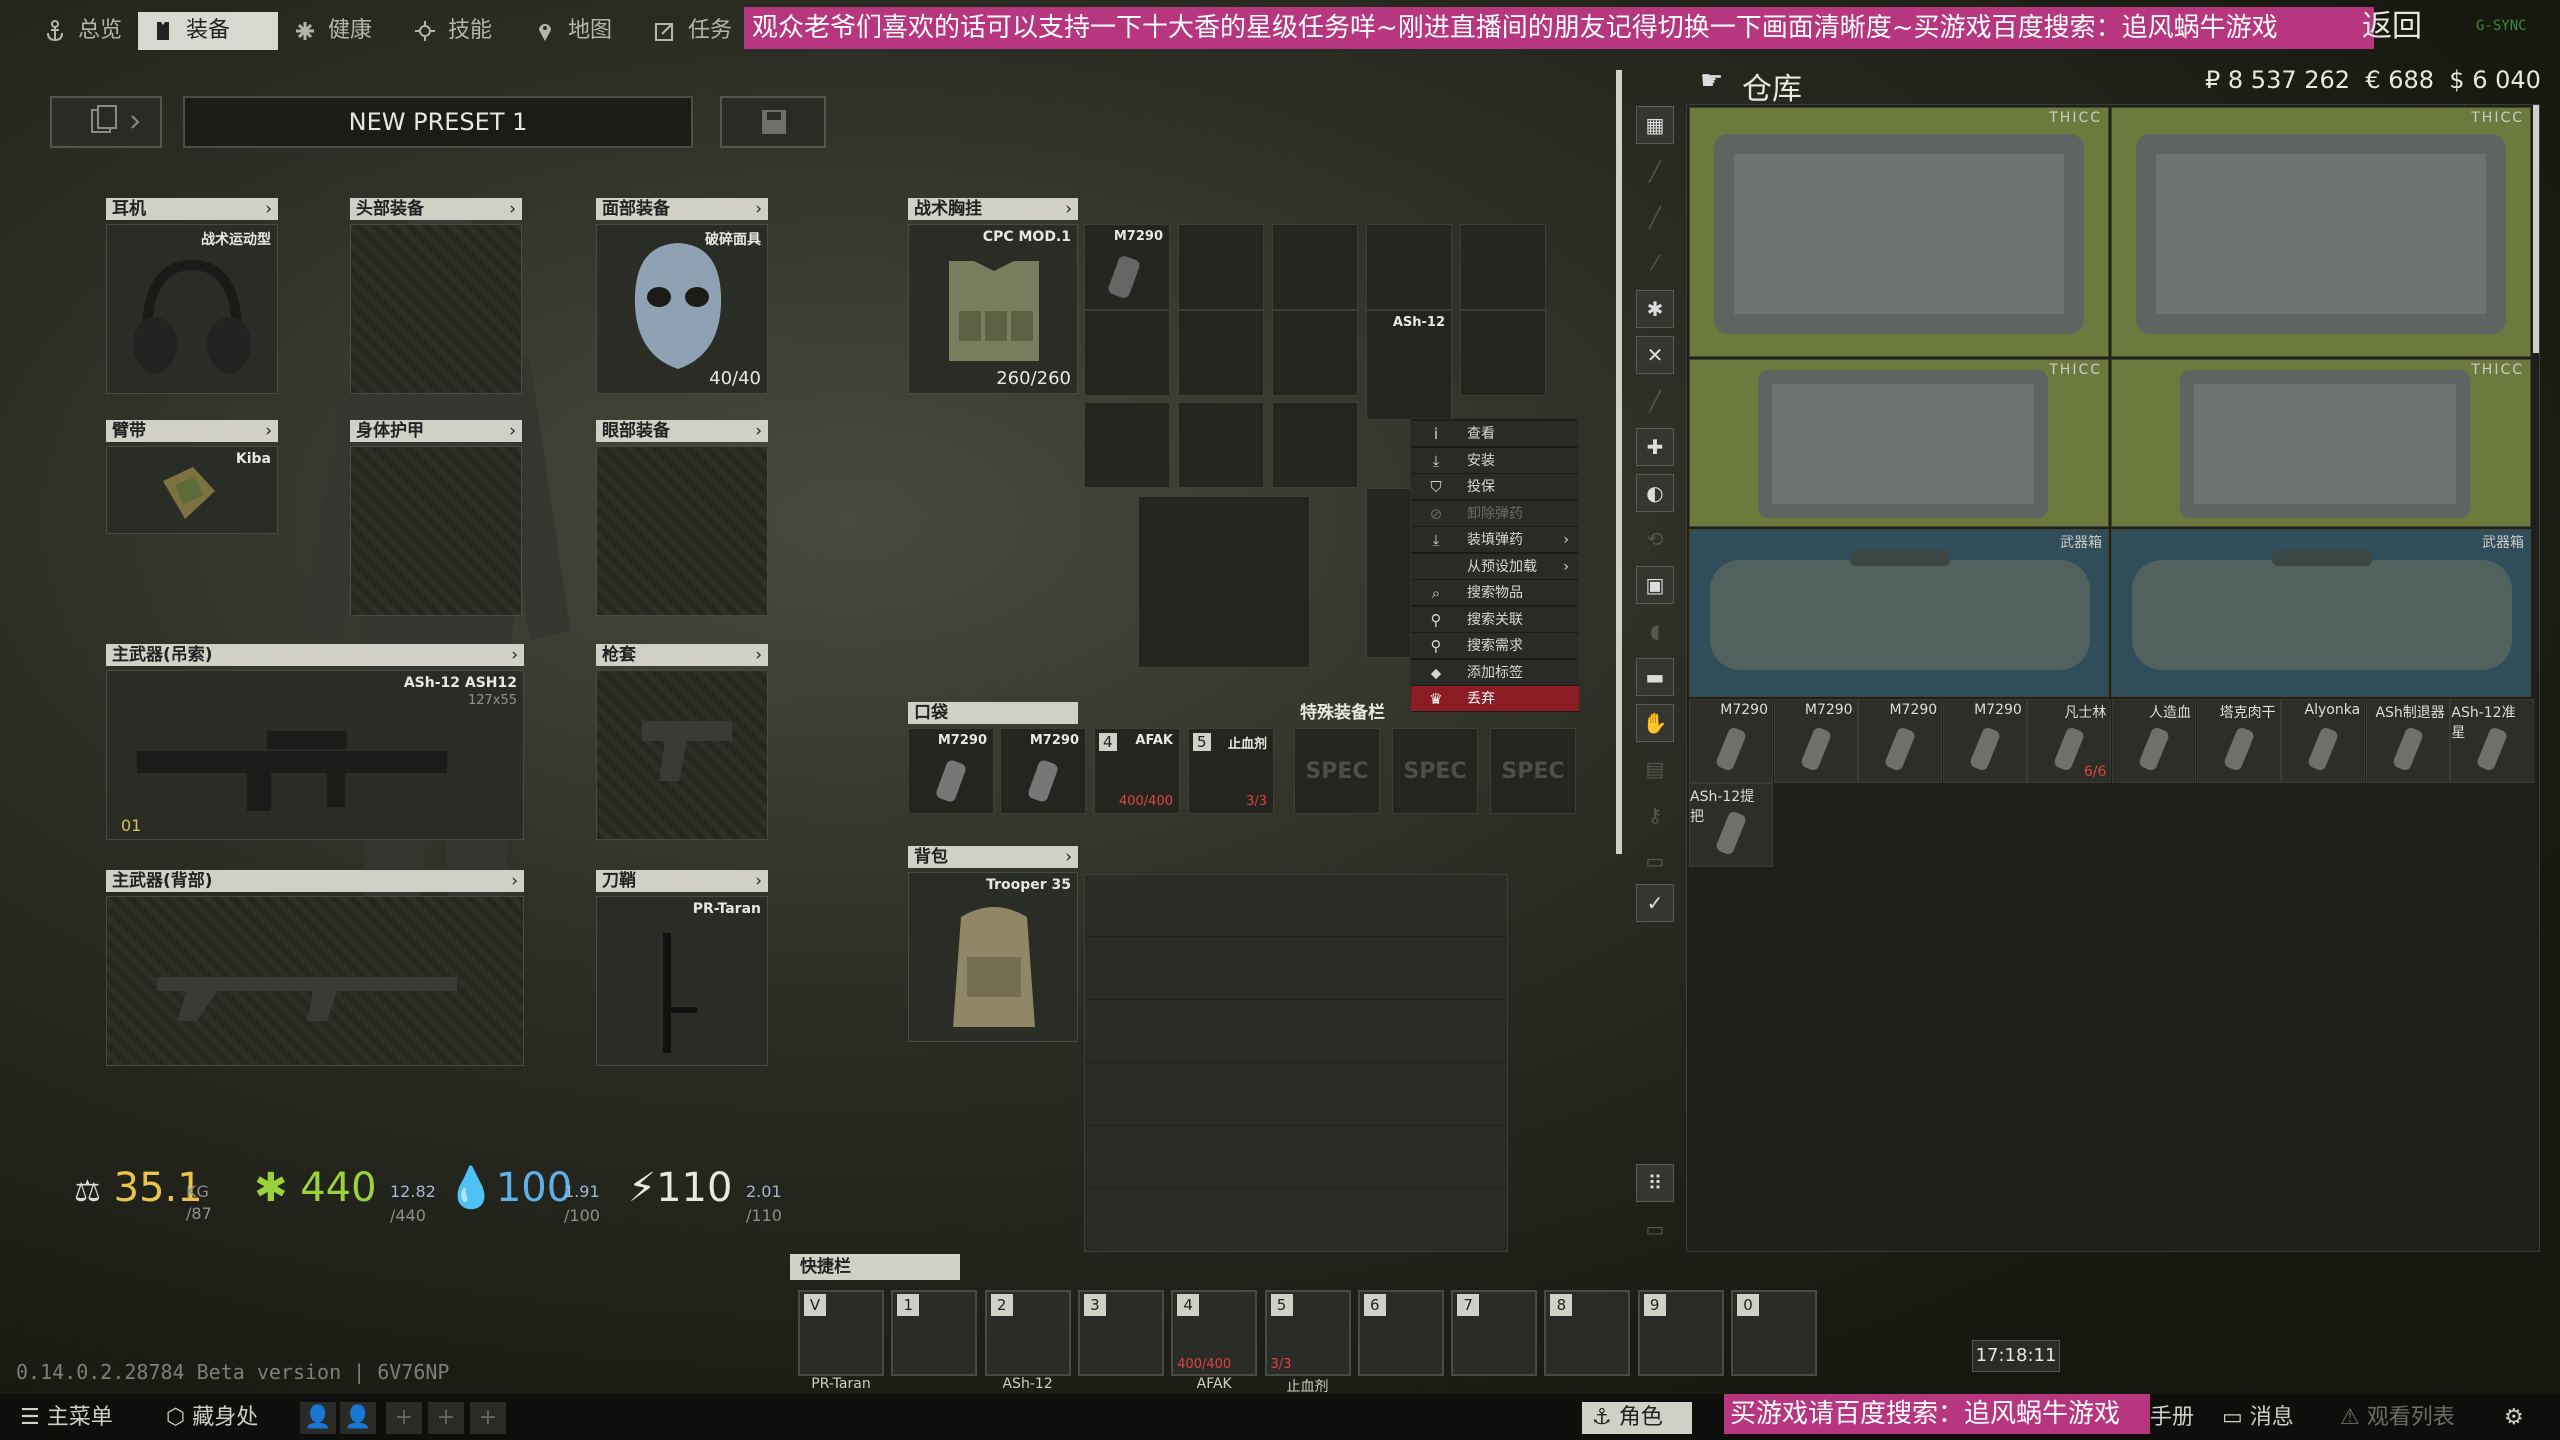 Image resolution: width=2560 pixels, height=1440 pixels. I want to click on weapons-filter-icon: ╱, so click(1655, 171).